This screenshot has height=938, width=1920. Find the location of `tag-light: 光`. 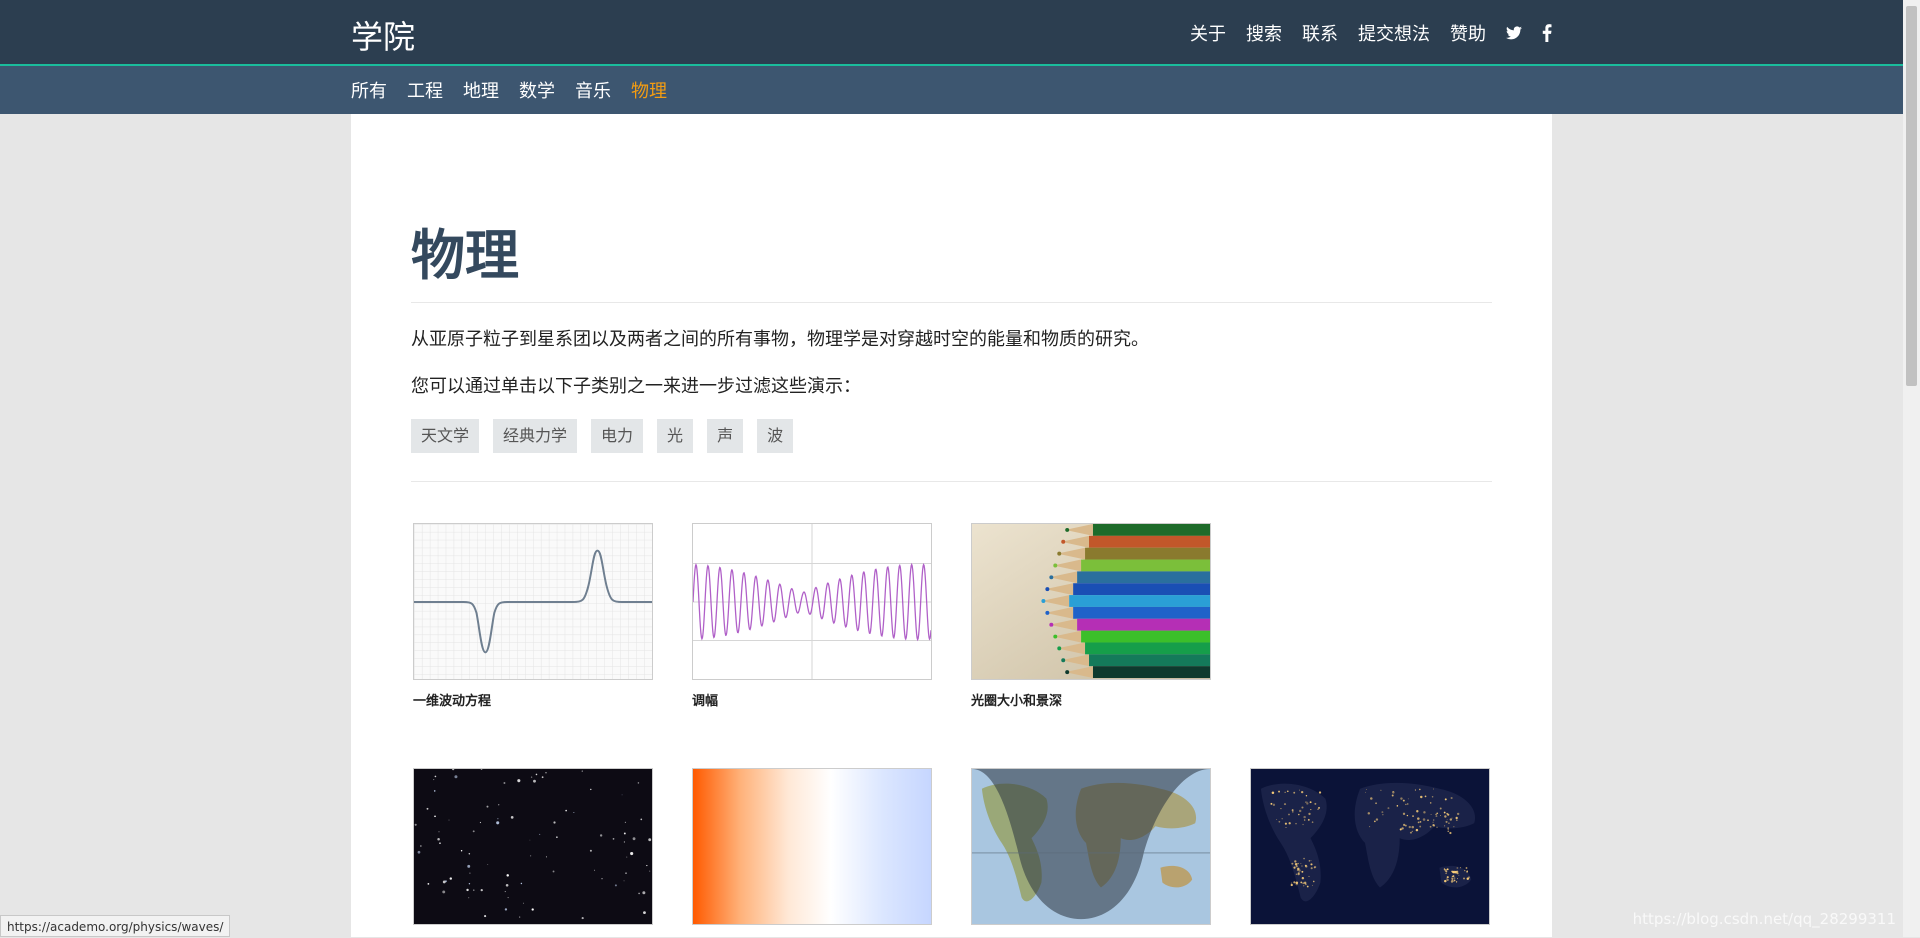

tag-light: 光 is located at coordinates (675, 436).